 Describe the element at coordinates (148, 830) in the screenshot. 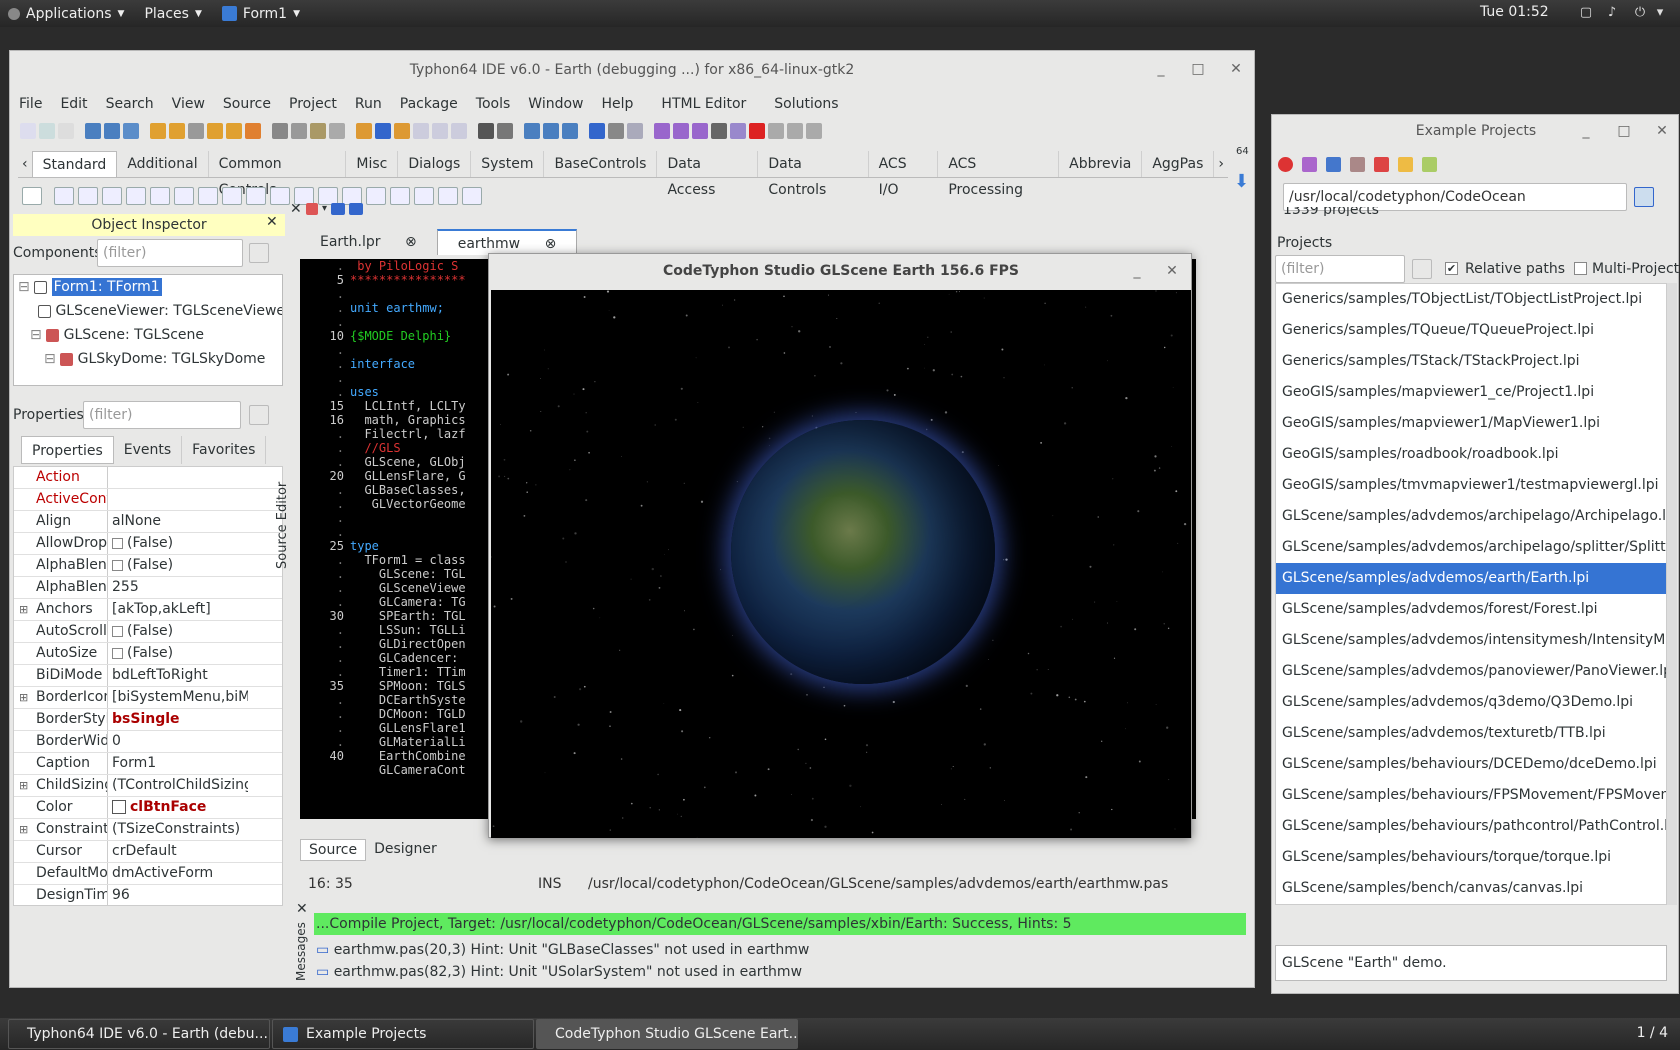

I see `property-row: ⊞ Constraints (TSizeConstraints)` at that location.